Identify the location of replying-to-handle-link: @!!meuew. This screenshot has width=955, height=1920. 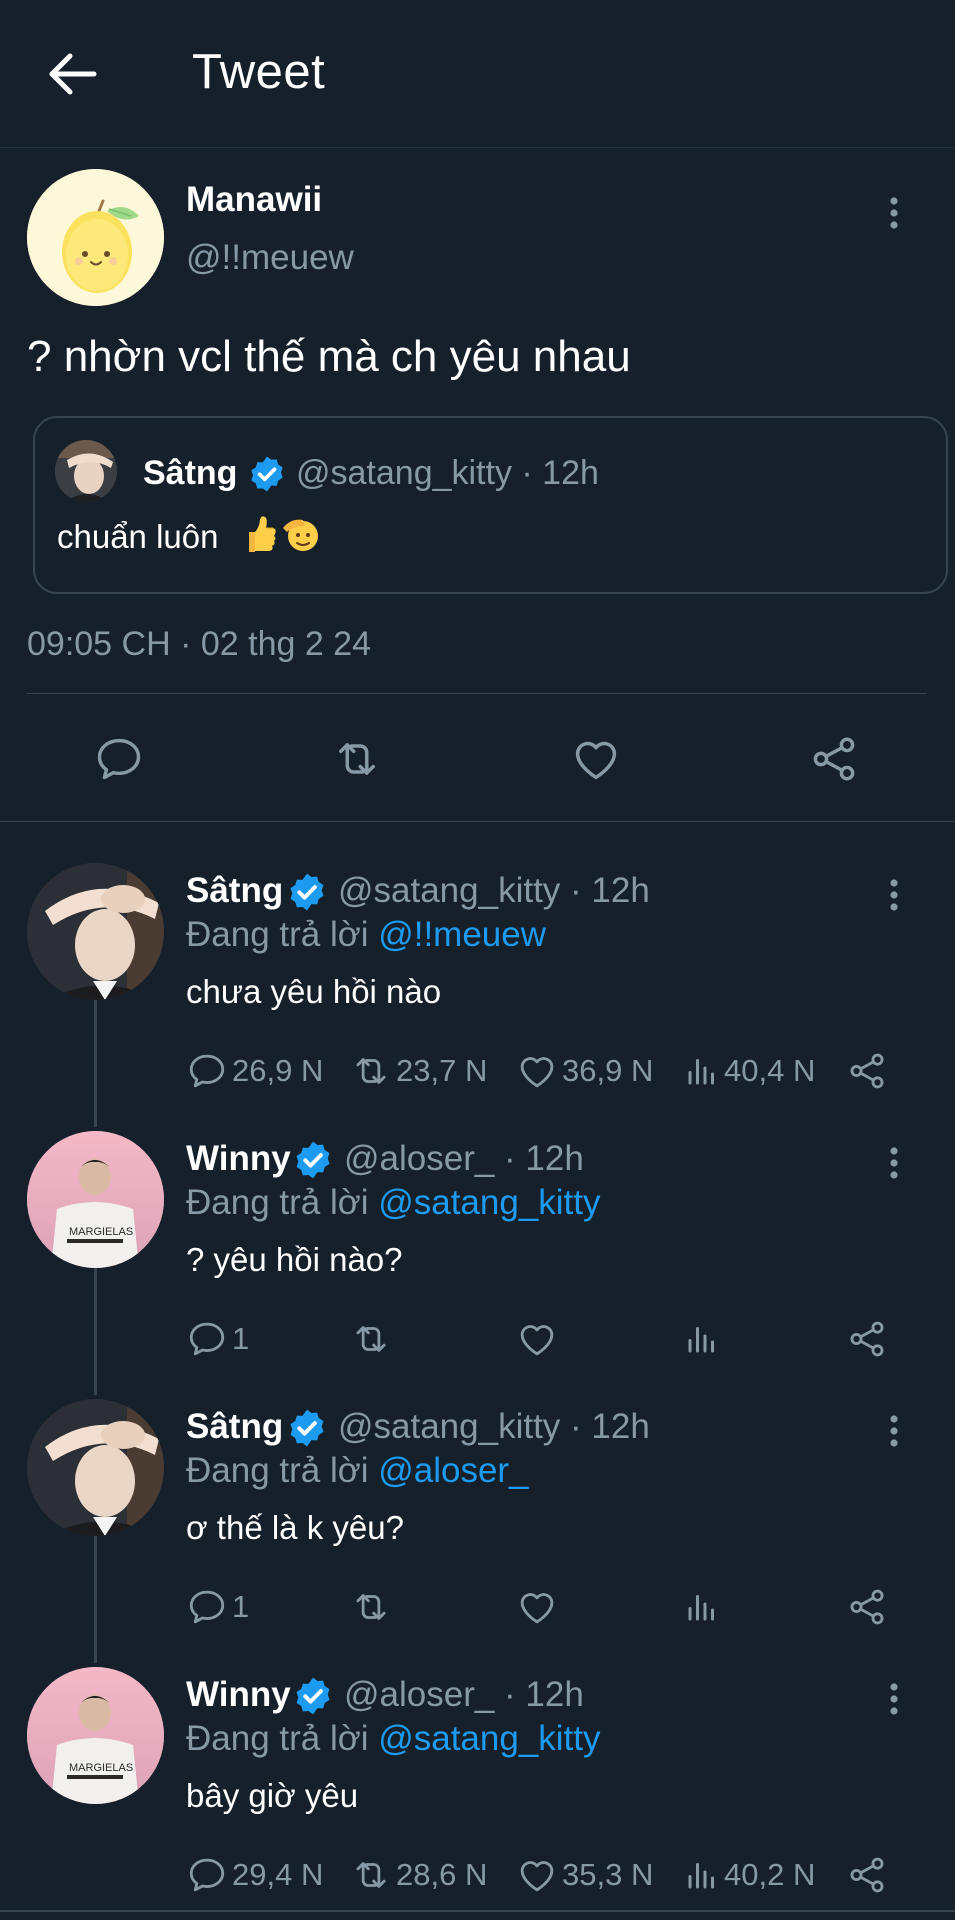
(462, 934).